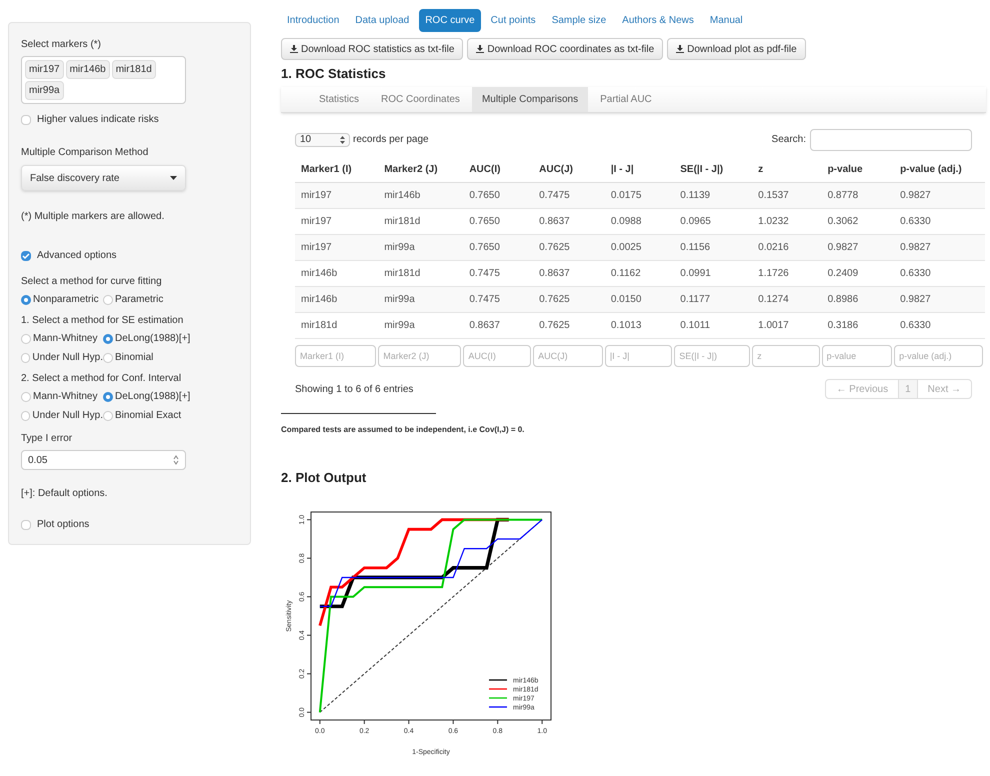  I want to click on table-cell: 0.1274, so click(787, 299).